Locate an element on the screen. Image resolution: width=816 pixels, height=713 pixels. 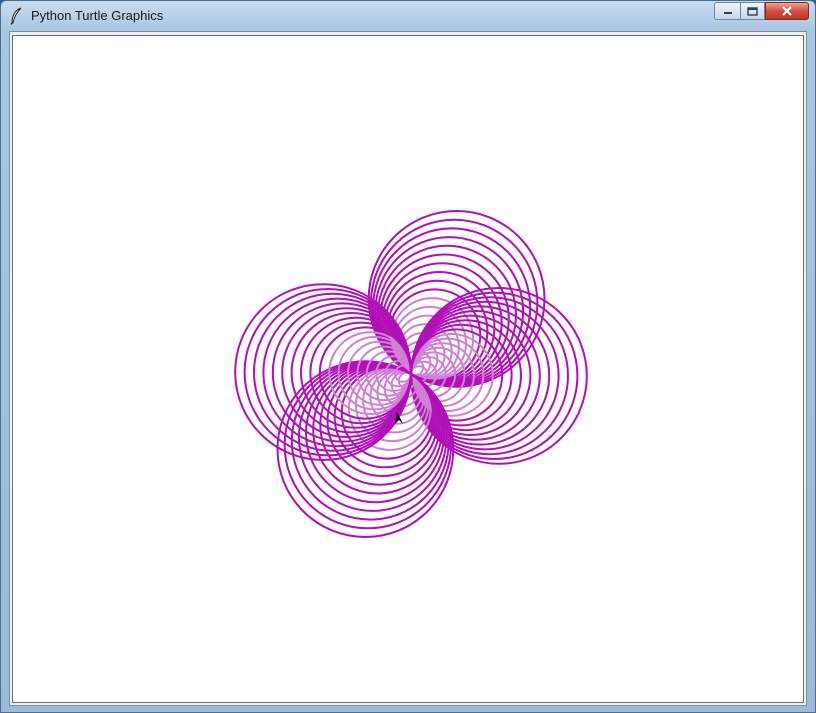
caption-buttons is located at coordinates (761, 11).